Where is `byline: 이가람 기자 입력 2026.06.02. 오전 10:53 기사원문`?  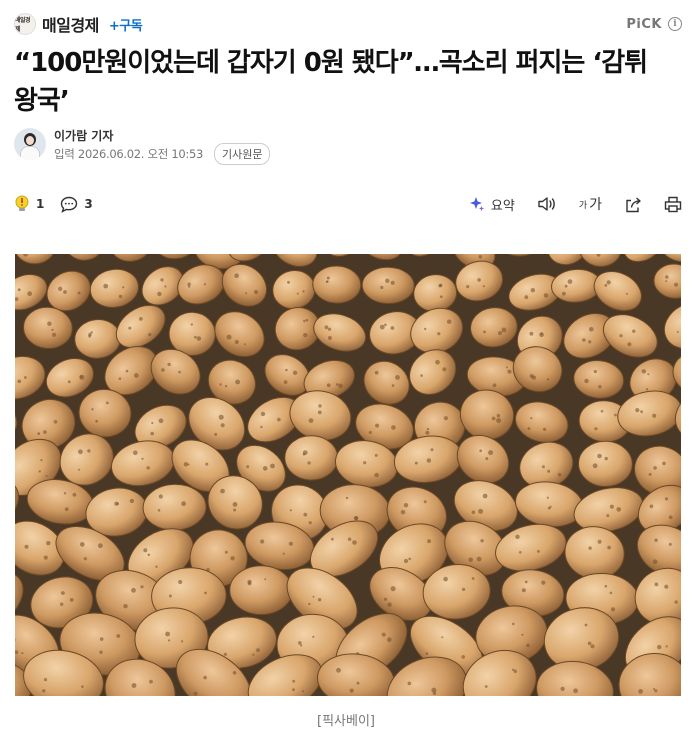 byline: 이가람 기자 입력 2026.06.02. 오전 10:53 기사원문 is located at coordinates (346, 145).